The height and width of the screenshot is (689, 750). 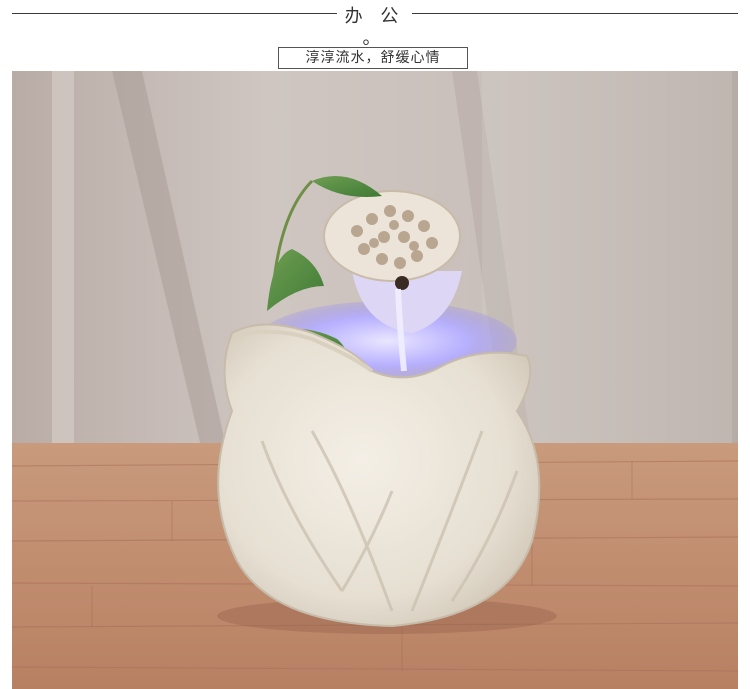 I want to click on header: 办 公 。 淳淳流水，舒缓心情, so click(x=375, y=35).